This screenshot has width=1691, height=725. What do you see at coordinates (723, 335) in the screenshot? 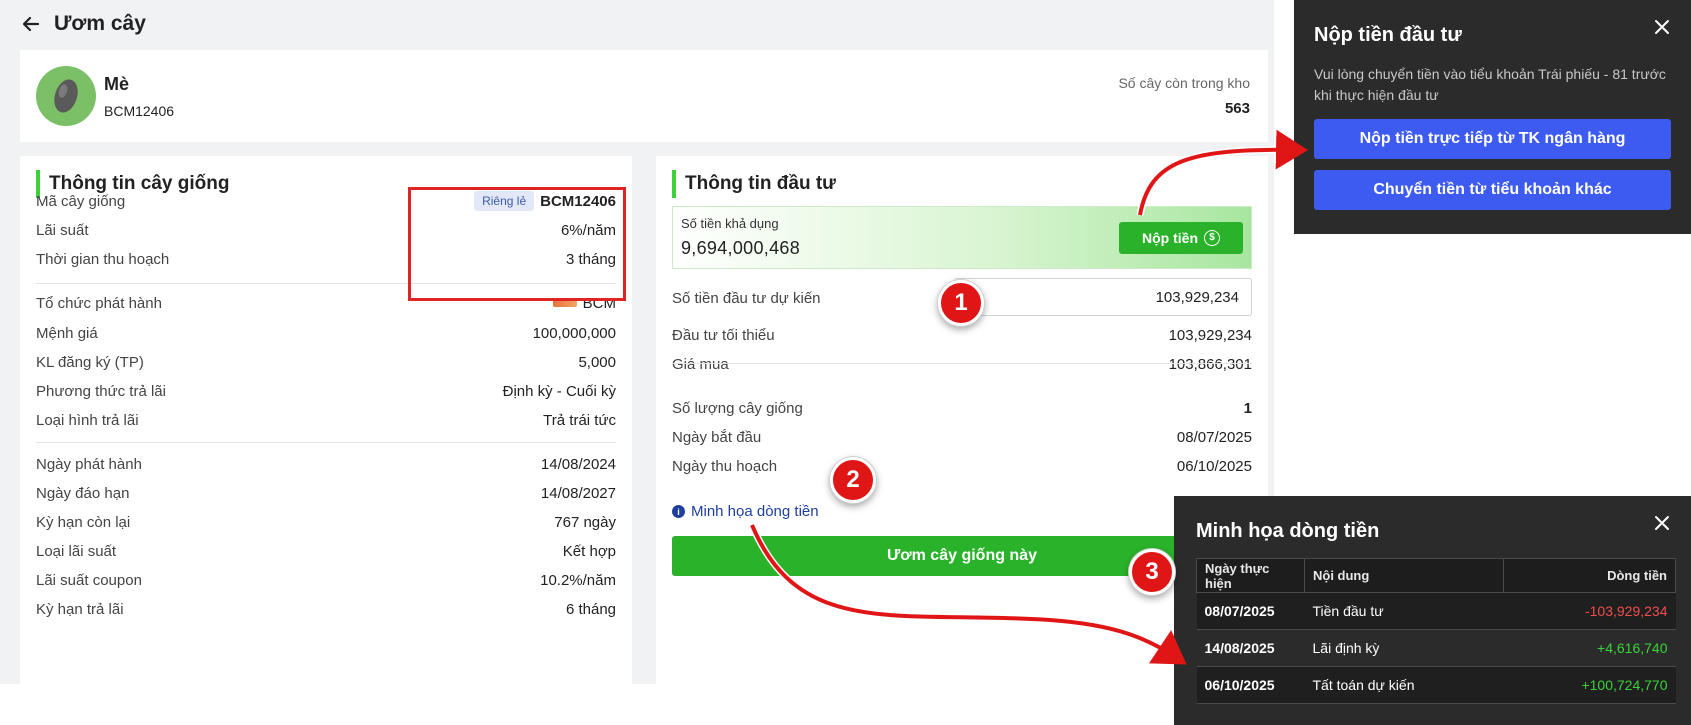
I see `row-label: Đầu tư tối thiểu` at bounding box center [723, 335].